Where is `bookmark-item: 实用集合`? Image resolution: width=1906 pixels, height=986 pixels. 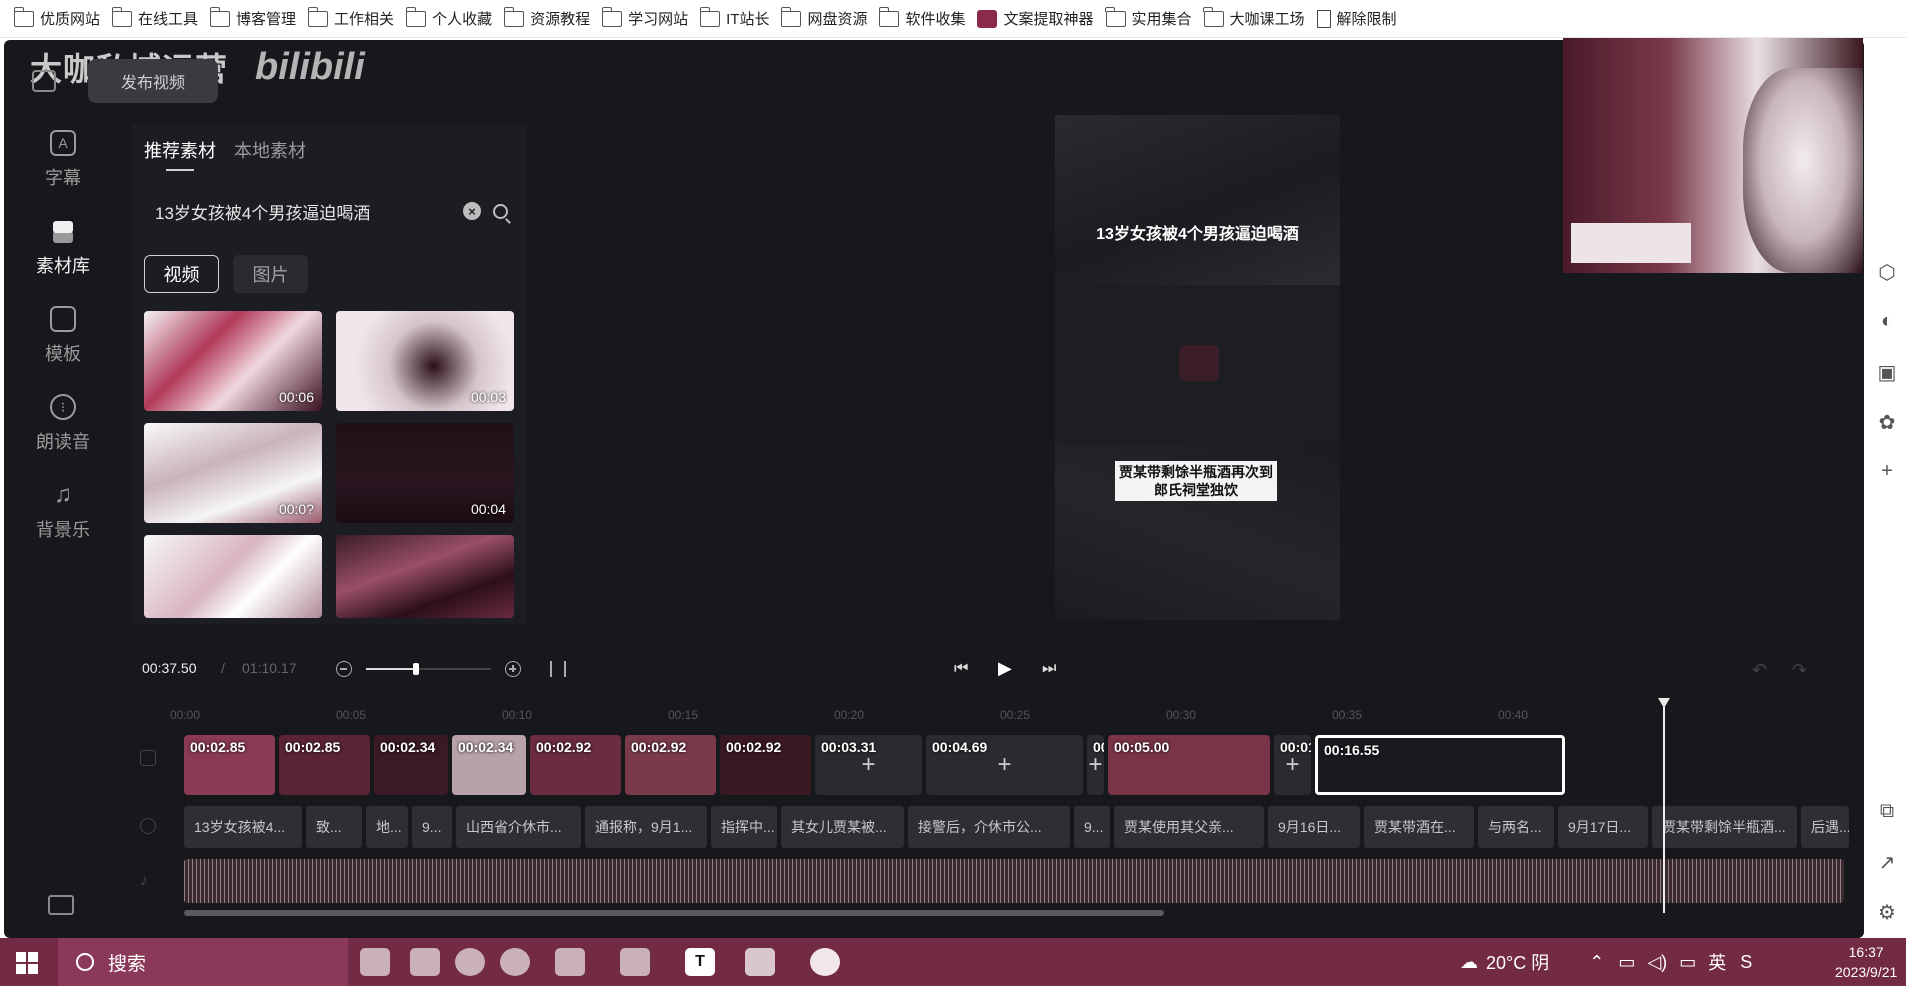
bookmark-item: 实用集合 is located at coordinates (1154, 19).